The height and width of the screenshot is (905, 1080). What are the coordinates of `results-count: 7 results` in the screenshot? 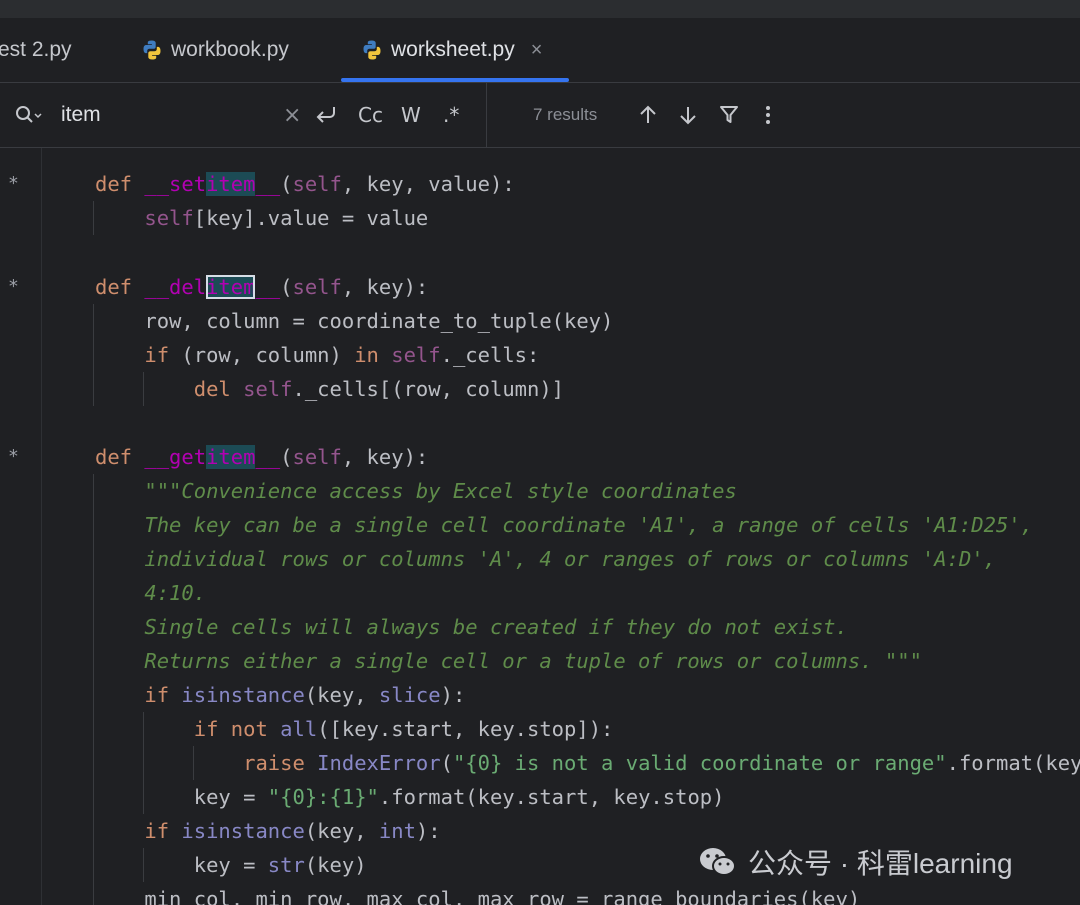 It's located at (565, 115).